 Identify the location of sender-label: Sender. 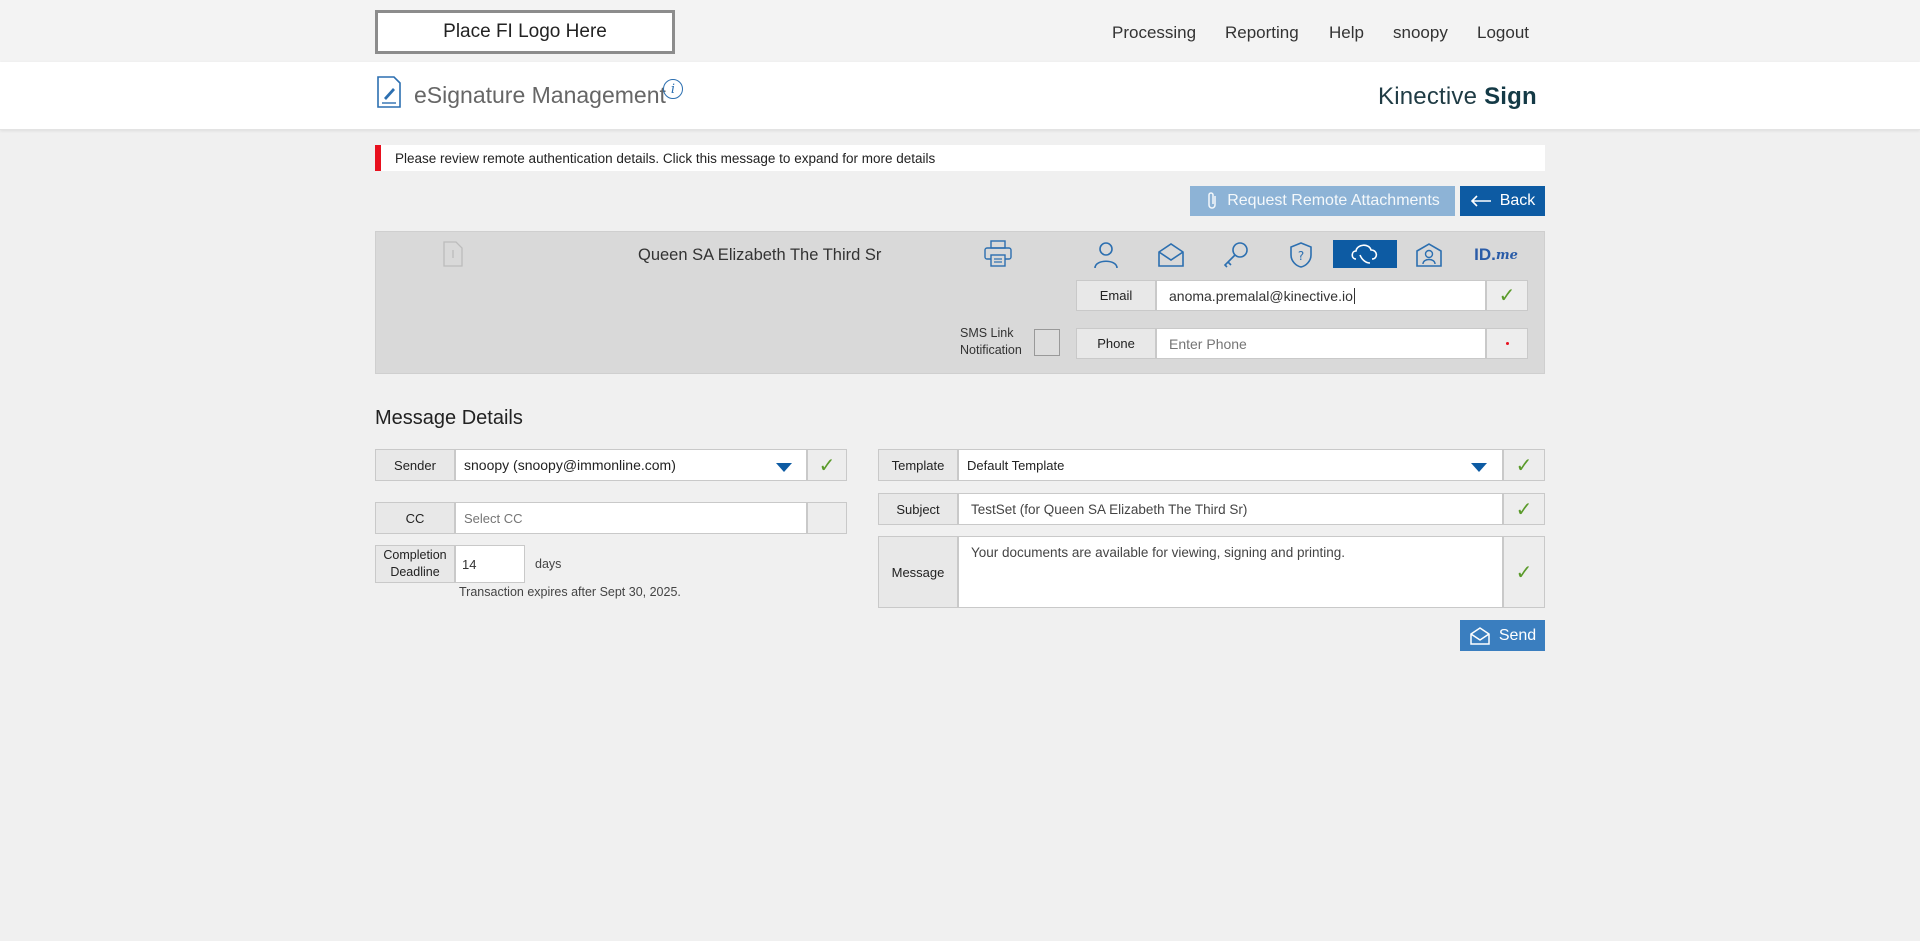
(415, 465).